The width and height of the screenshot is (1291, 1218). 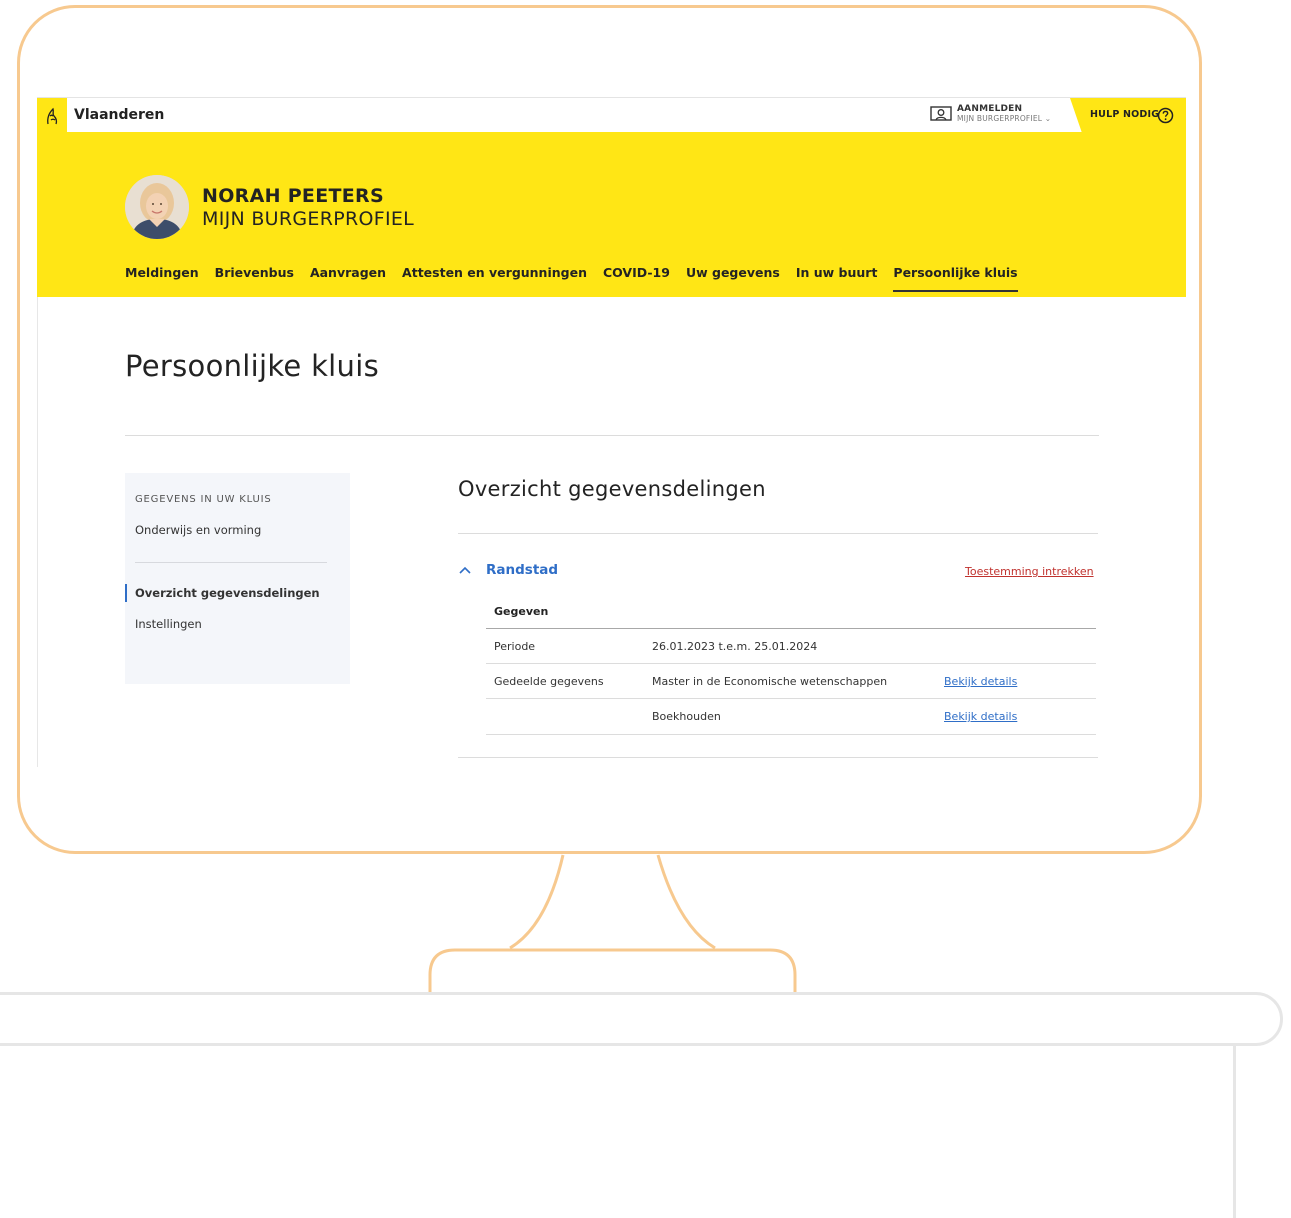 I want to click on table-cell-value: Master in de Economische wetenschappen, so click(x=770, y=681).